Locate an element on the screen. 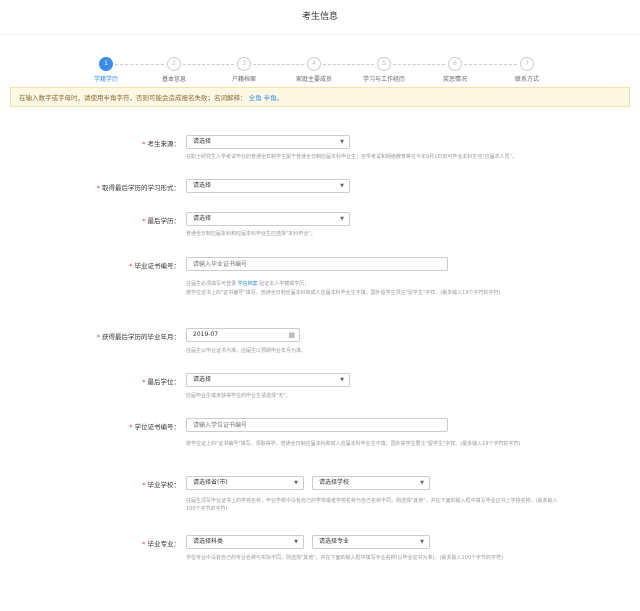  fullwidth-link: 全角 is located at coordinates (255, 98).